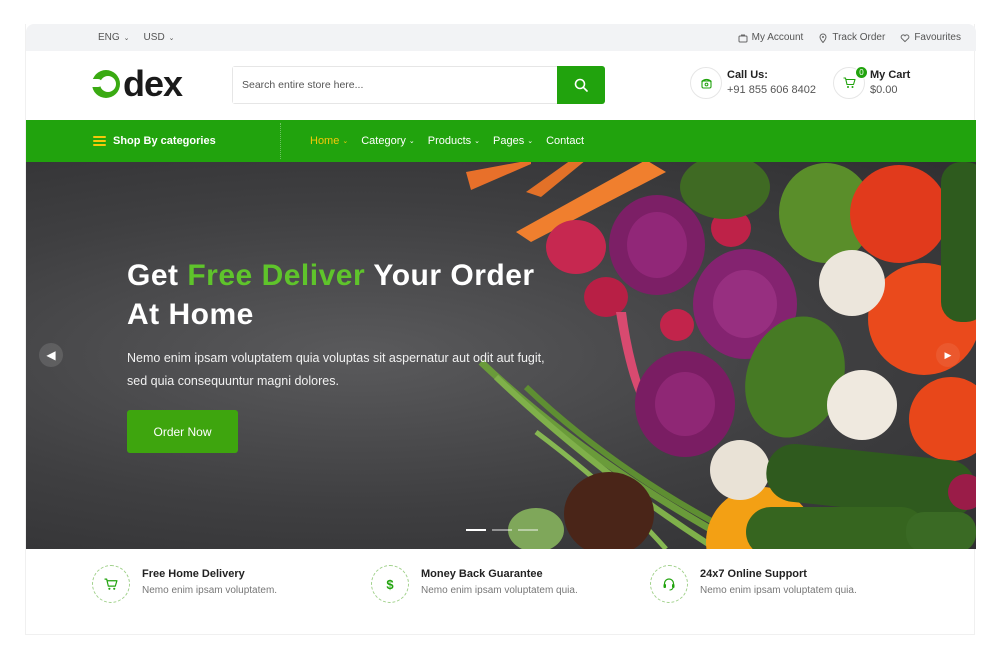  I want to click on my-account-link: My Account, so click(771, 37).